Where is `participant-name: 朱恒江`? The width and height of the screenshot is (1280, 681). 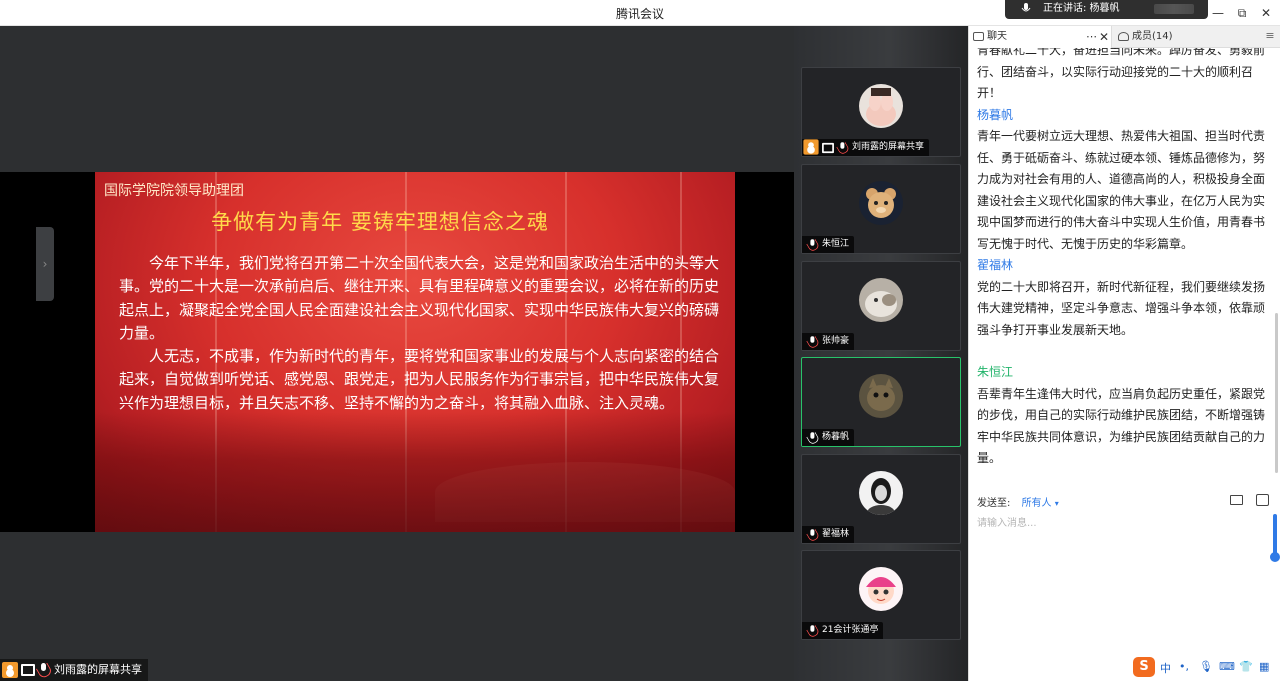 participant-name: 朱恒江 is located at coordinates (836, 244).